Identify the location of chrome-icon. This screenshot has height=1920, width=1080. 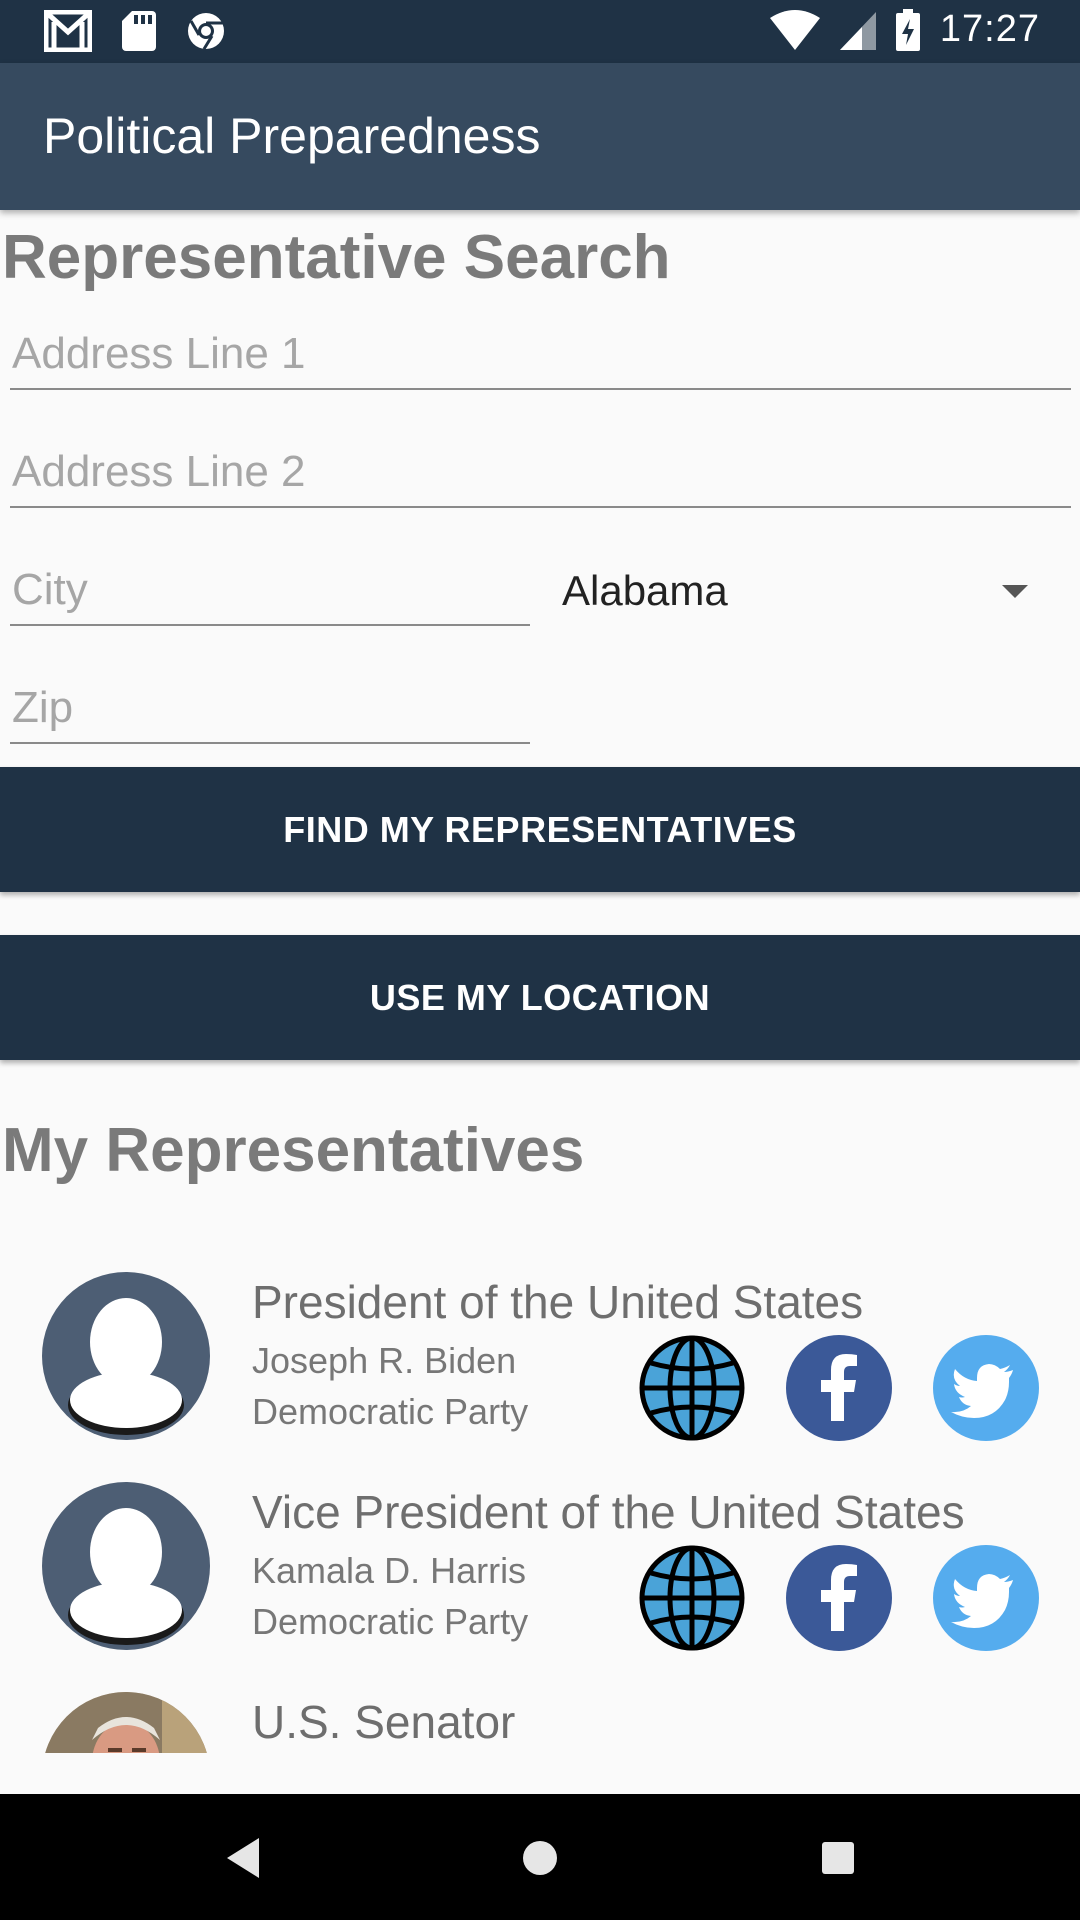
(206, 31).